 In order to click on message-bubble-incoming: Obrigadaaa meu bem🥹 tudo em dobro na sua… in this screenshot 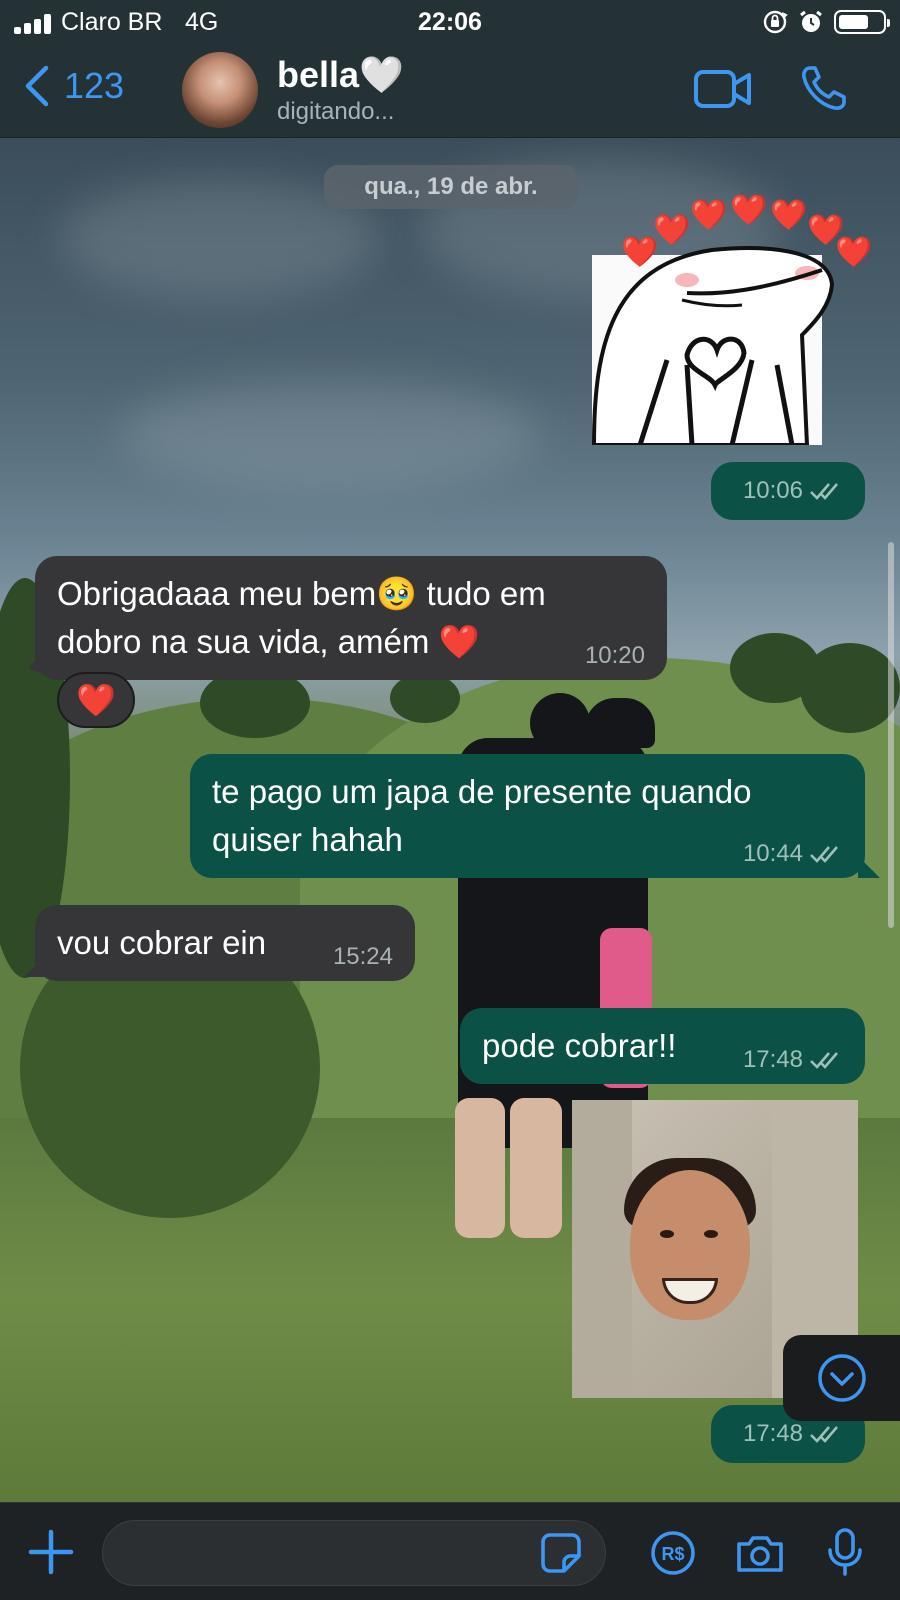, I will do `click(351, 618)`.